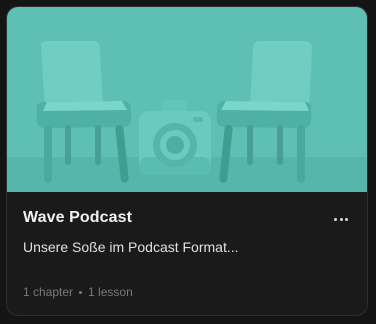  What do you see at coordinates (336, 219) in the screenshot?
I see `more-horizontal-icon` at bounding box center [336, 219].